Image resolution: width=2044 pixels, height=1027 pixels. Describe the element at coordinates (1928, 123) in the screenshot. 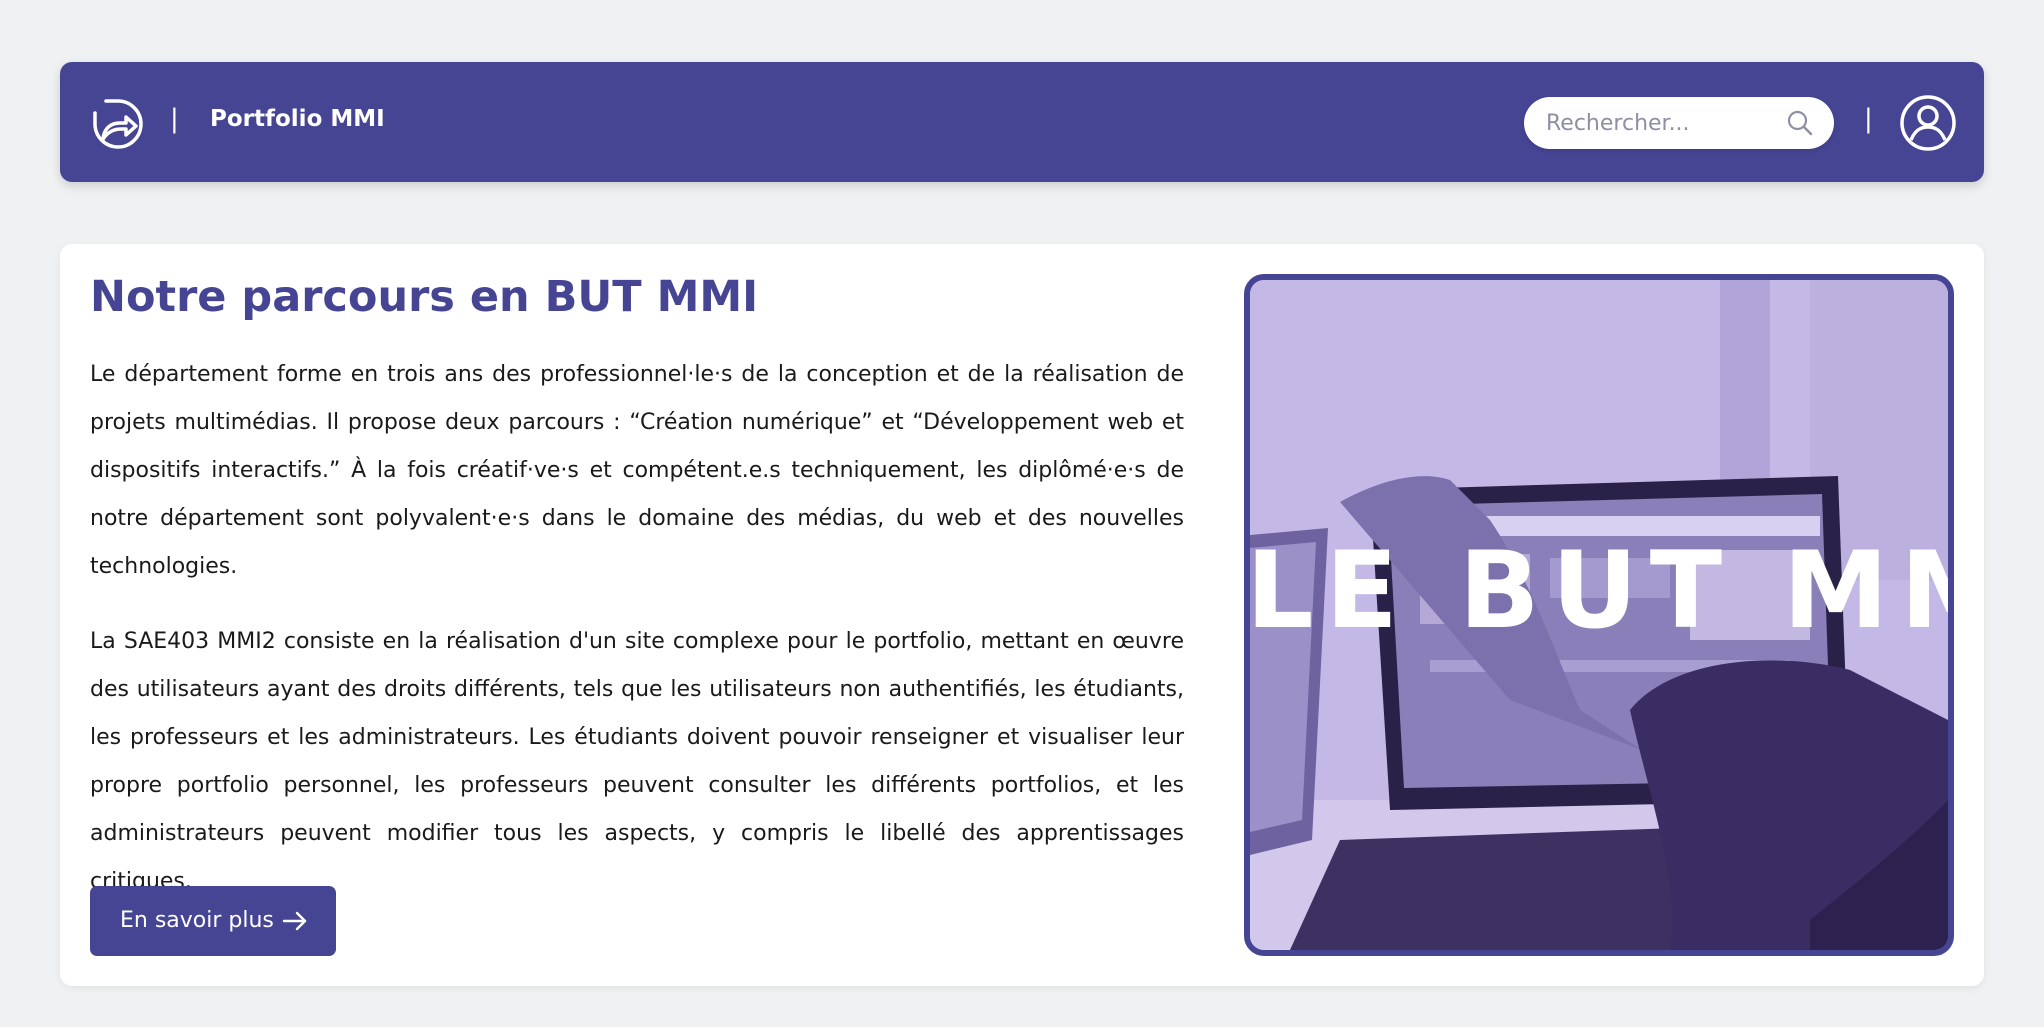

I see `user-account-icon` at that location.